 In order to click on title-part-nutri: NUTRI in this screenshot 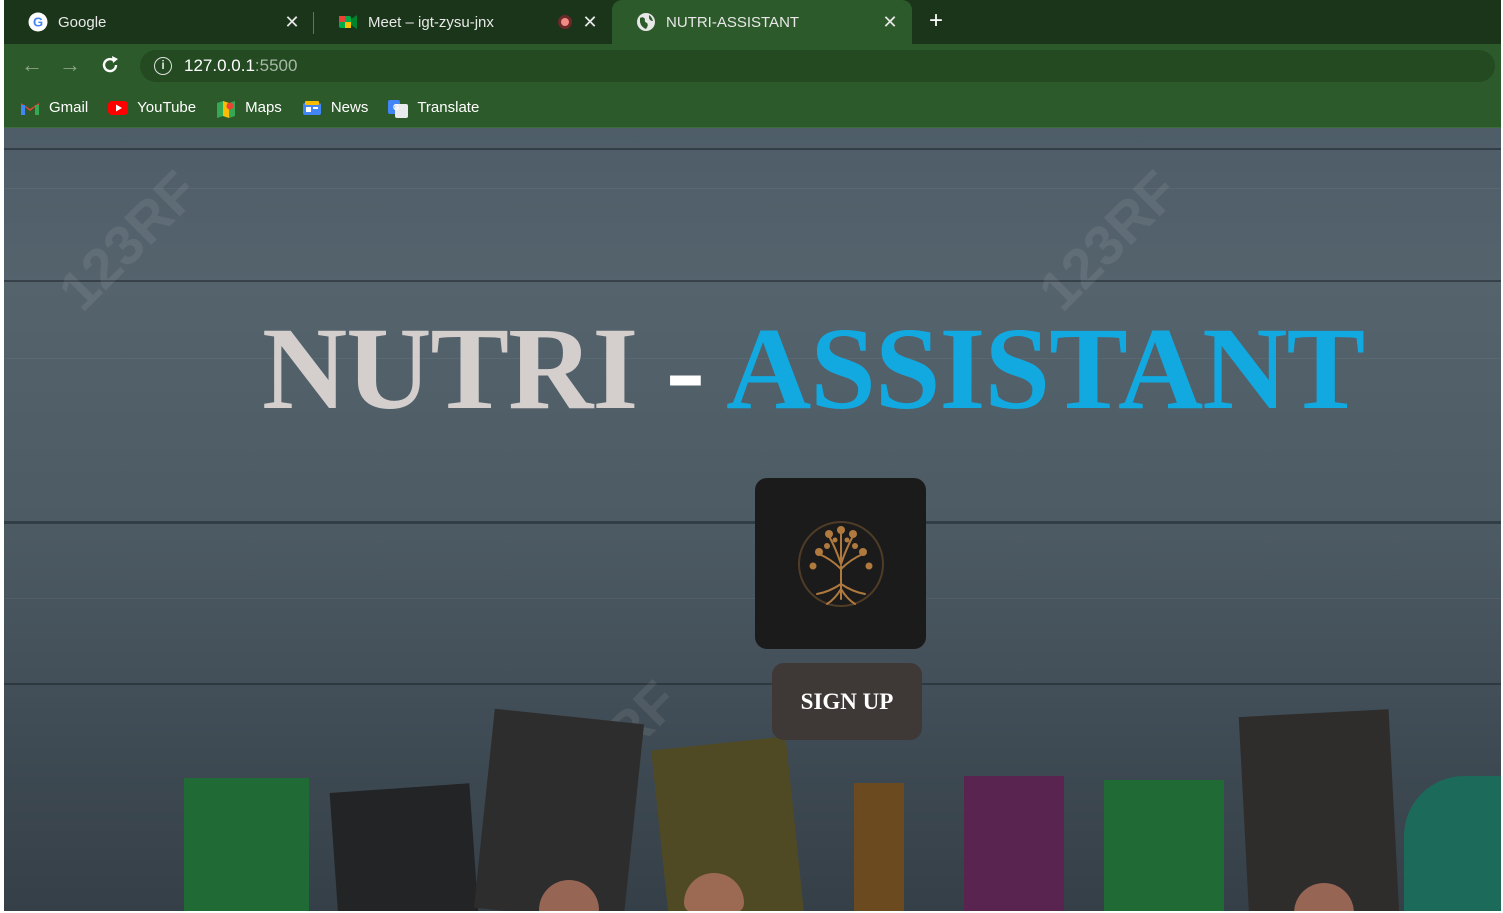, I will do `click(450, 368)`.